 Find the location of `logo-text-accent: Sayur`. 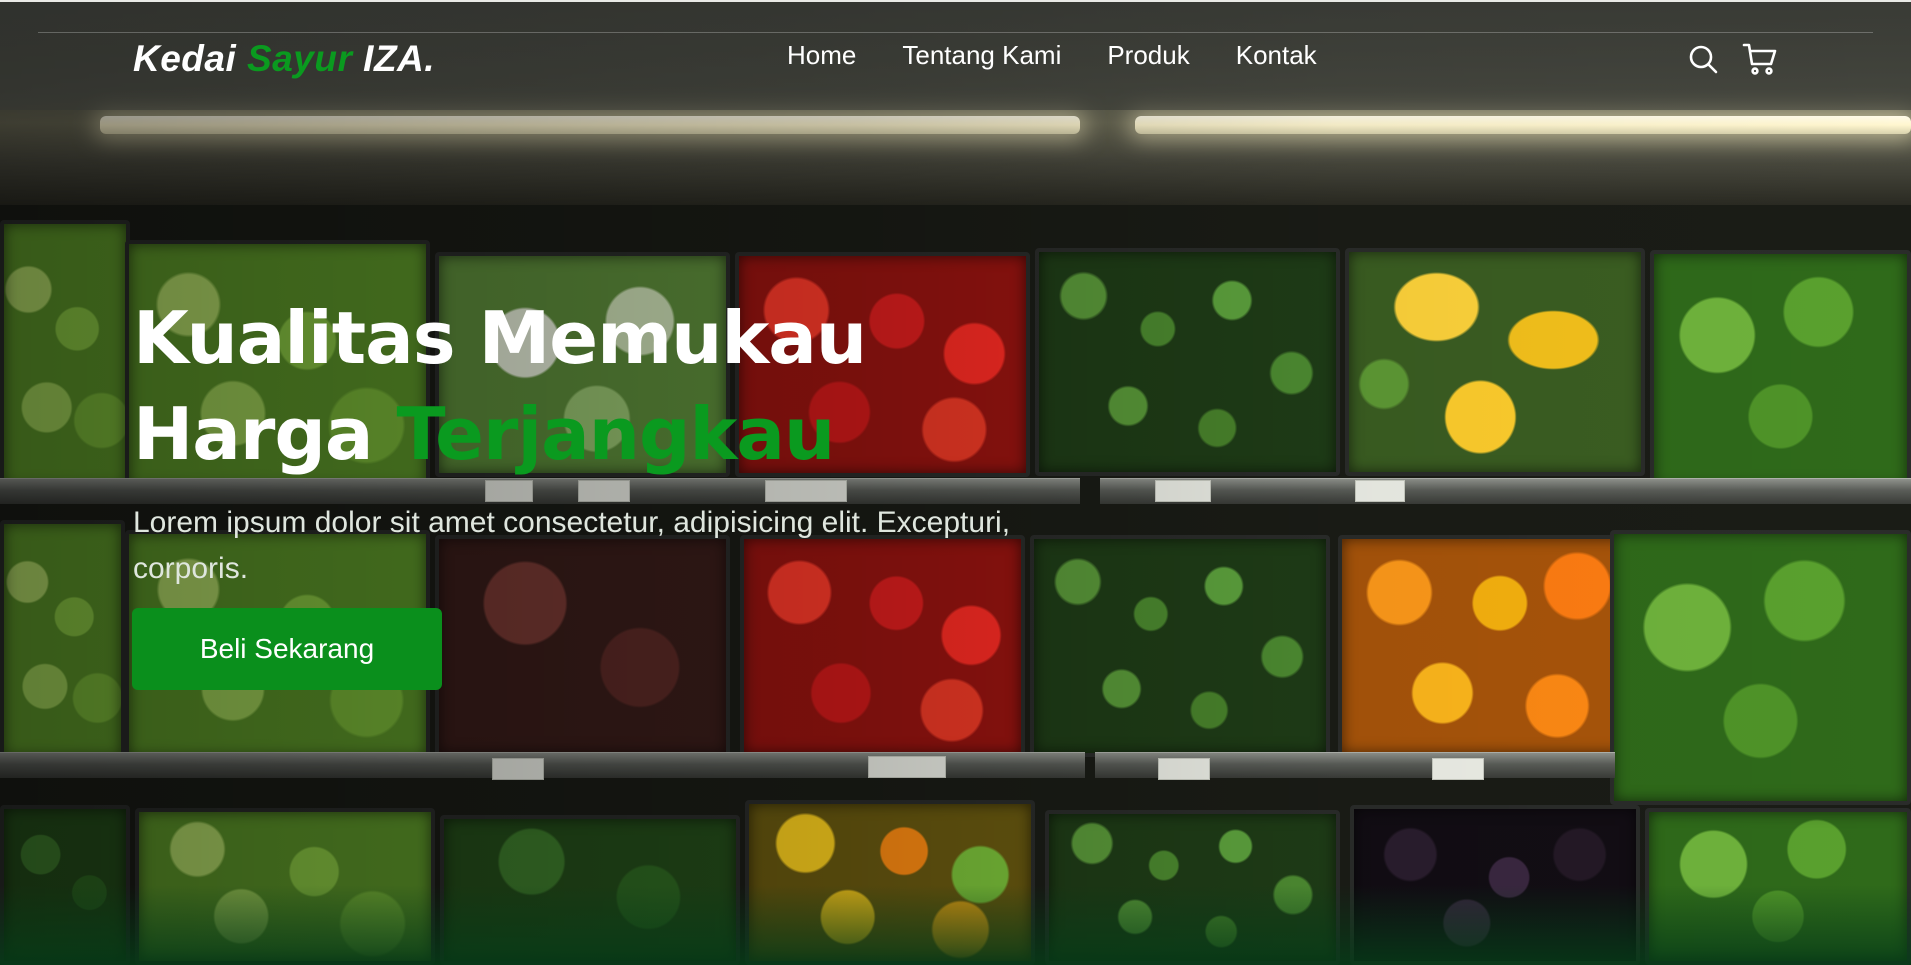

logo-text-accent: Sayur is located at coordinates (300, 58).